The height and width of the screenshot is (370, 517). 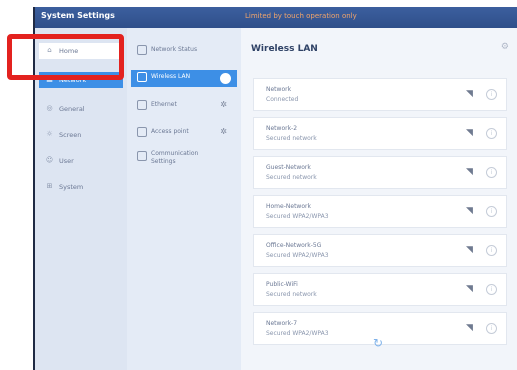 I want to click on ethernet-icon, so click(x=142, y=105).